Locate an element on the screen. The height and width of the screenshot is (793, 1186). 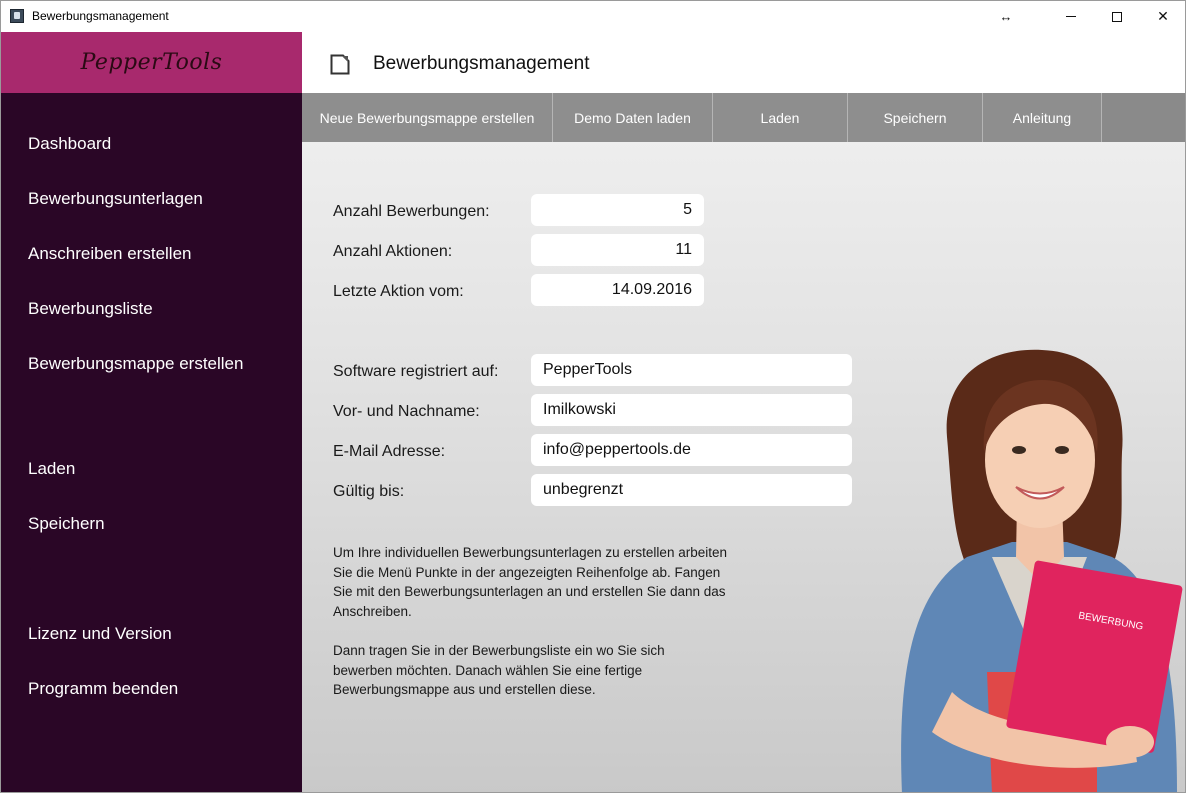
registriert-field: PepperTools is located at coordinates (691, 370).